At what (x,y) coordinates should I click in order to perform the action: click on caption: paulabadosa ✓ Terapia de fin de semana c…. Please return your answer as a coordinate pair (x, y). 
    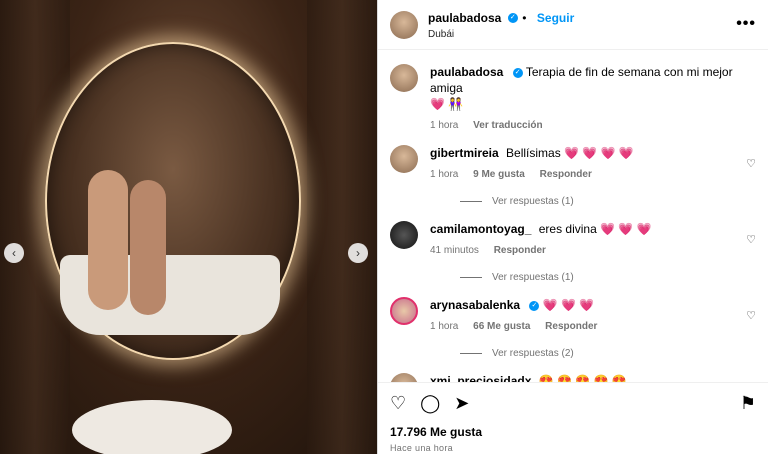
    Looking at the image, I should click on (573, 90).